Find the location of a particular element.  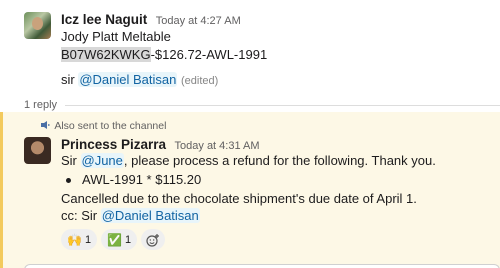

reactions-bar: 🙌 1 ✅ 1 is located at coordinates (113, 239).